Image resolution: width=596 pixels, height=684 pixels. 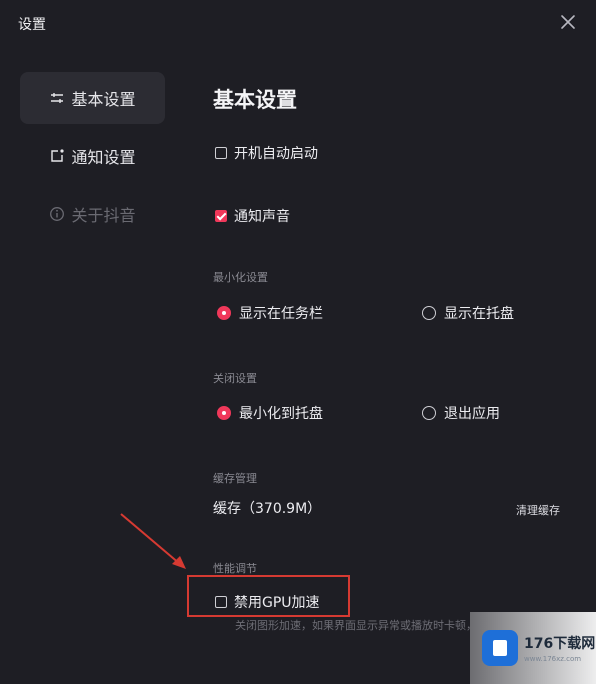 I want to click on gpu-hint-text: 关闭图形加速，如果界面显示异常或播放时卡顿，, so click(x=356, y=625).